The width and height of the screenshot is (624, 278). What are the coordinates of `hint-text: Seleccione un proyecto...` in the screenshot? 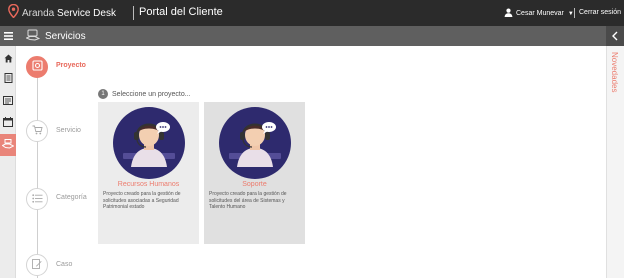 It's located at (151, 94).